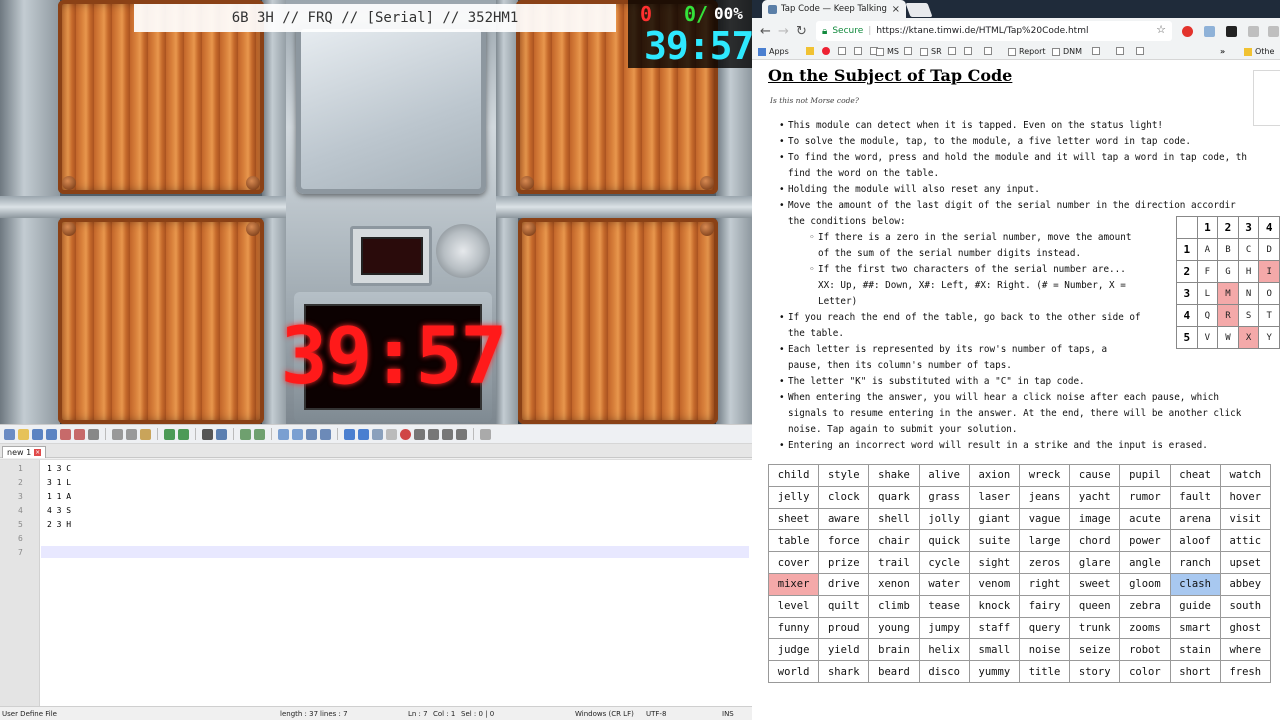 The image size is (1280, 720). What do you see at coordinates (696, 14) in the screenshot?
I see `hud-solved: 0/` at bounding box center [696, 14].